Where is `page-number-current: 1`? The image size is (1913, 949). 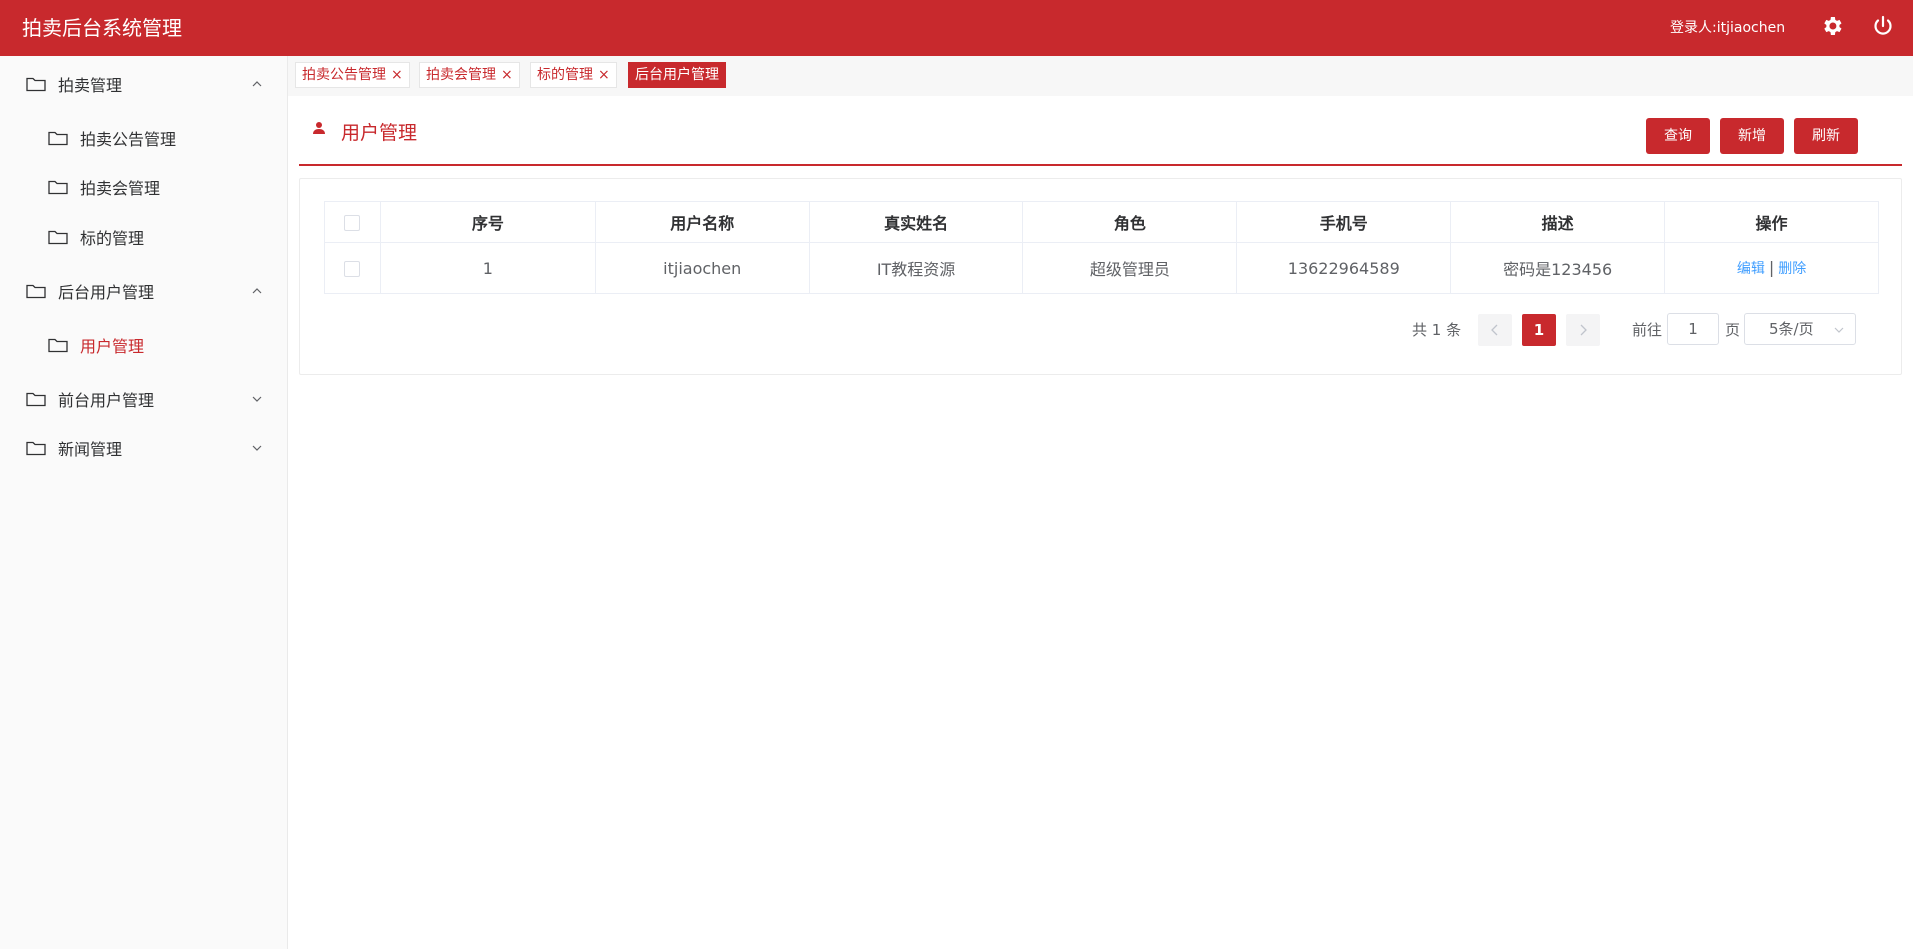
page-number-current: 1 is located at coordinates (1539, 330).